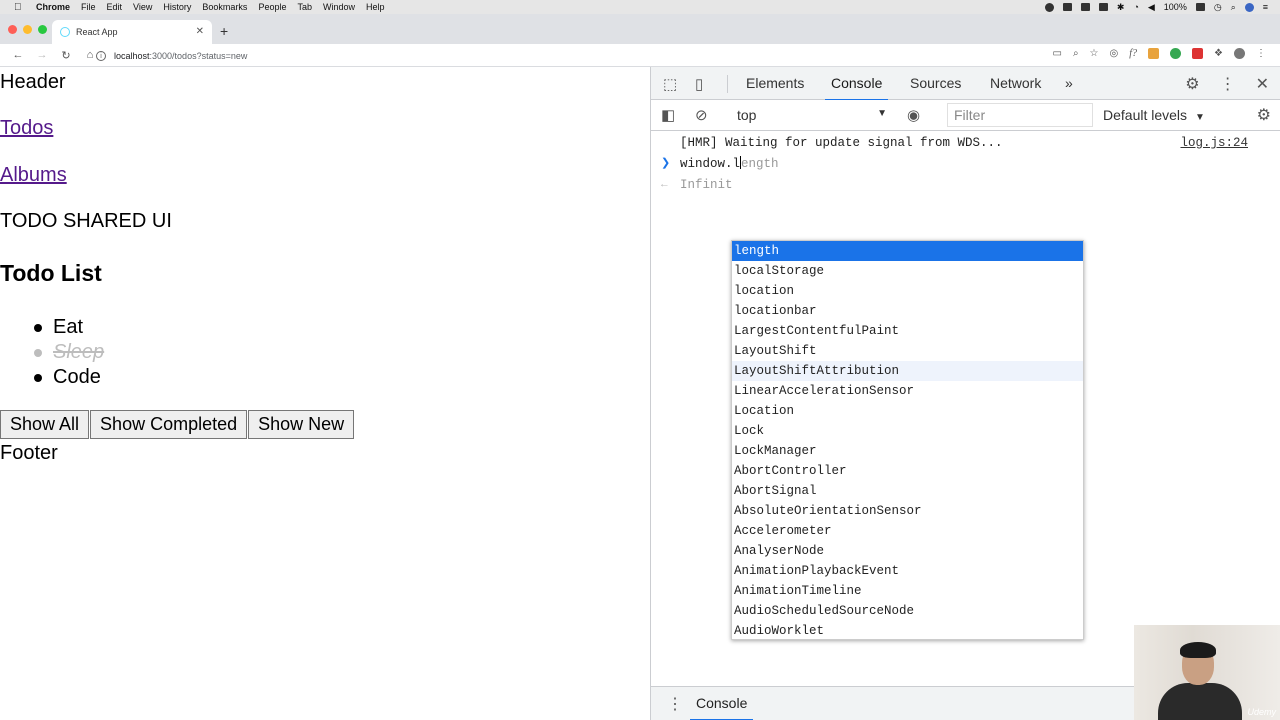 The image size is (1280, 720). Describe the element at coordinates (907, 471) in the screenshot. I see `autocomplete-option: AbortController` at that location.